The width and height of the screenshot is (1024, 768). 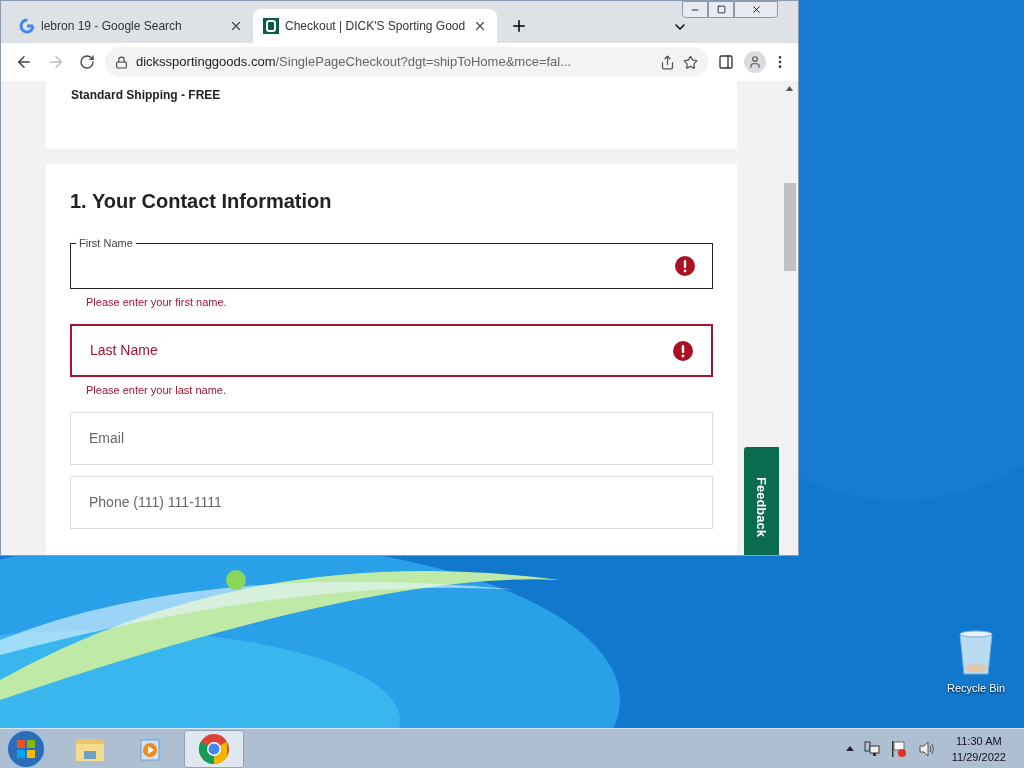 What do you see at coordinates (789, 227) in the screenshot?
I see `scrollbar-thumb` at bounding box center [789, 227].